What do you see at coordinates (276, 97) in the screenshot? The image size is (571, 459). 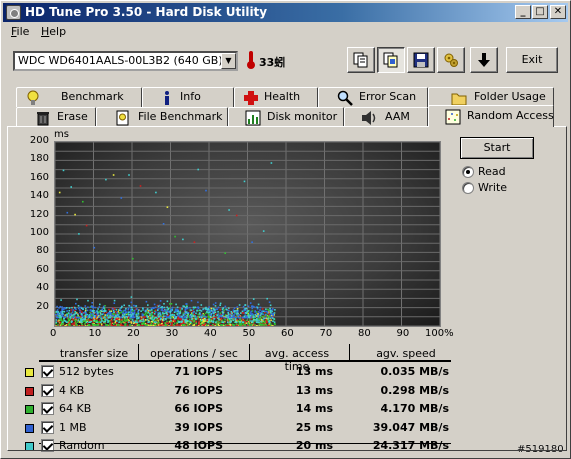 I see `tab-health: Health` at bounding box center [276, 97].